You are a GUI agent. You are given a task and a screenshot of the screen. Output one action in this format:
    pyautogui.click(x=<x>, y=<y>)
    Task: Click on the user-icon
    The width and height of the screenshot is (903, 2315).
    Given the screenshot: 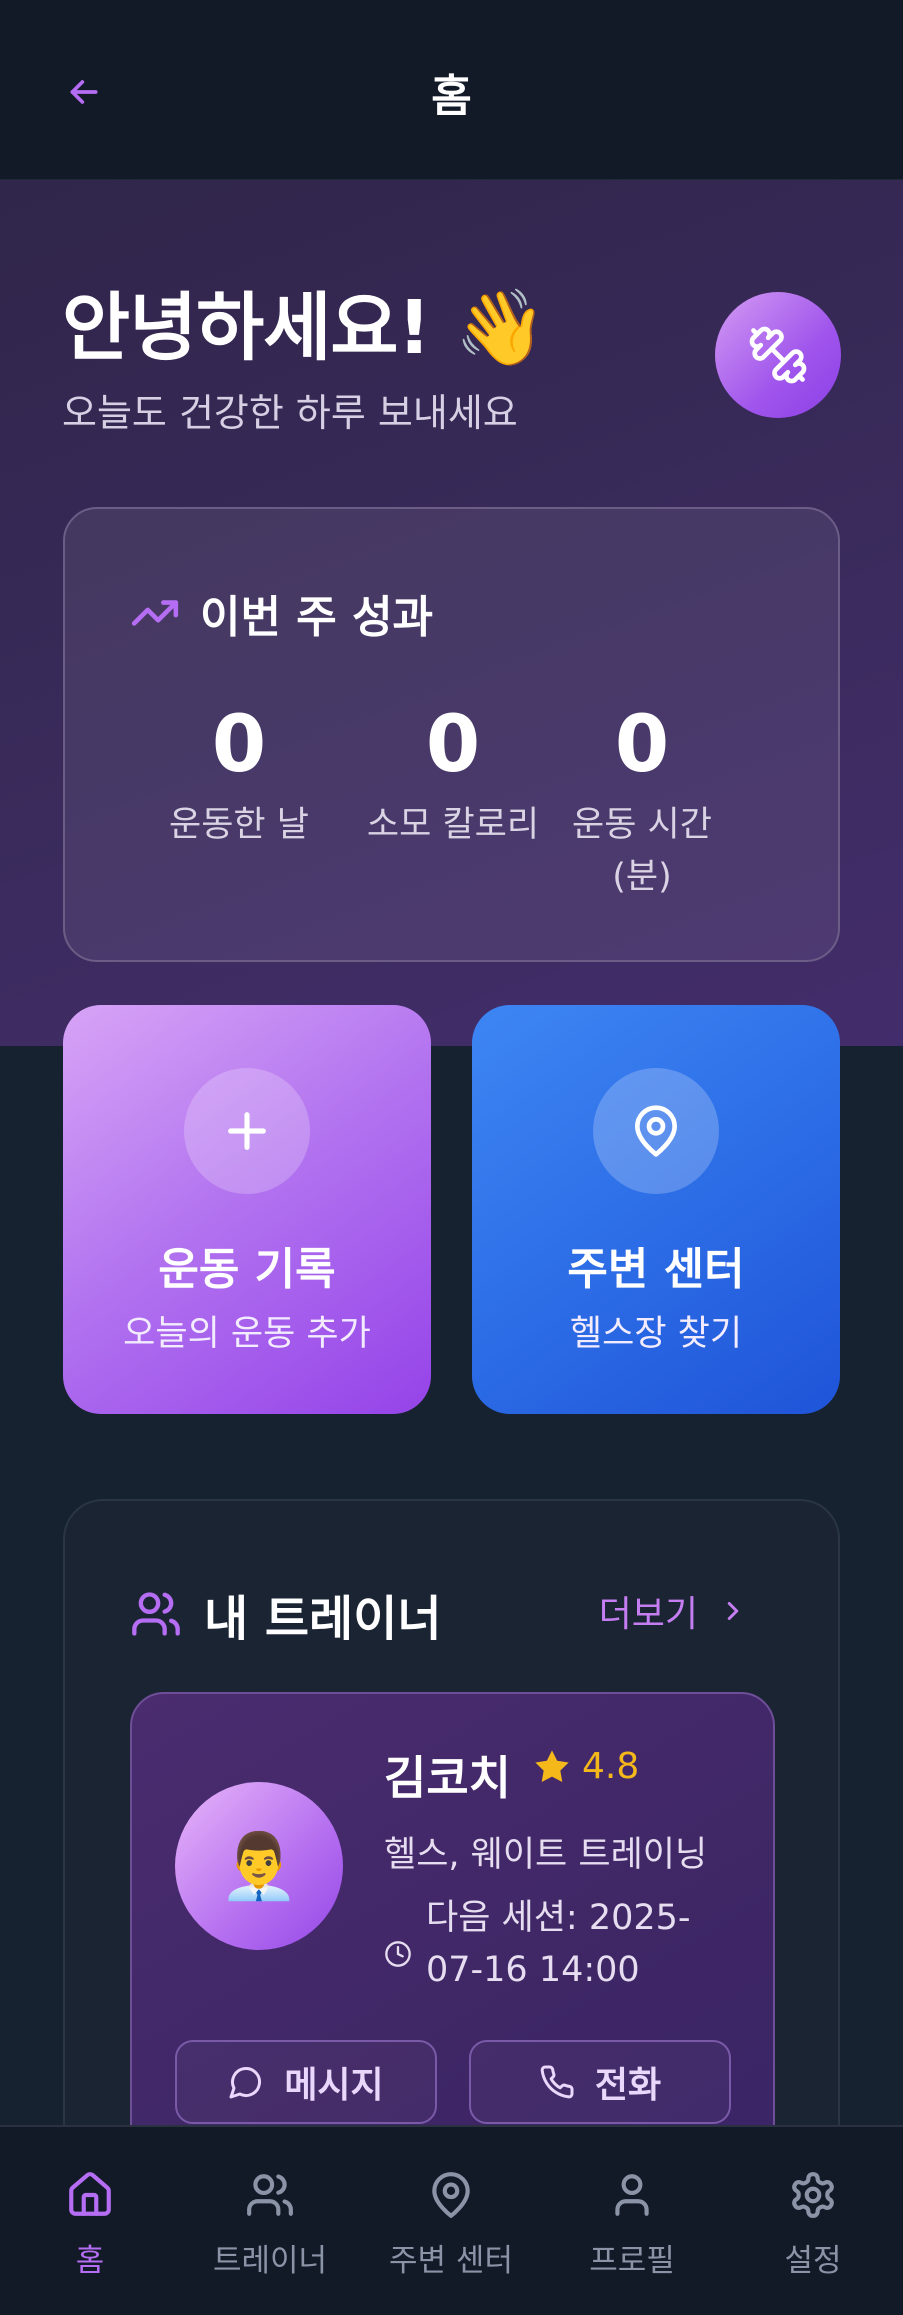 What is the action you would take?
    pyautogui.click(x=632, y=2195)
    